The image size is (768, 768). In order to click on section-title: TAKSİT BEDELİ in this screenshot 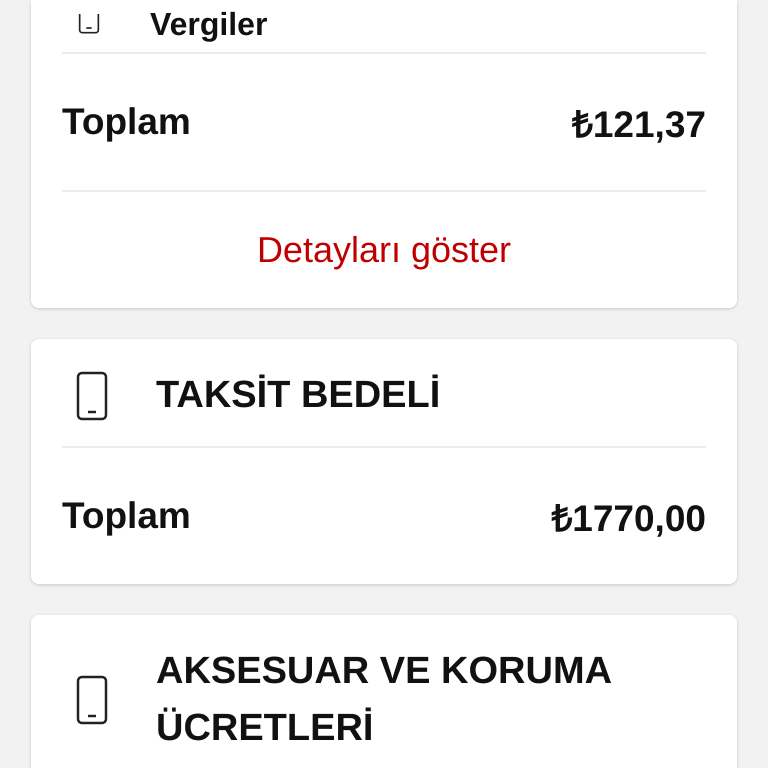, I will do `click(299, 395)`.